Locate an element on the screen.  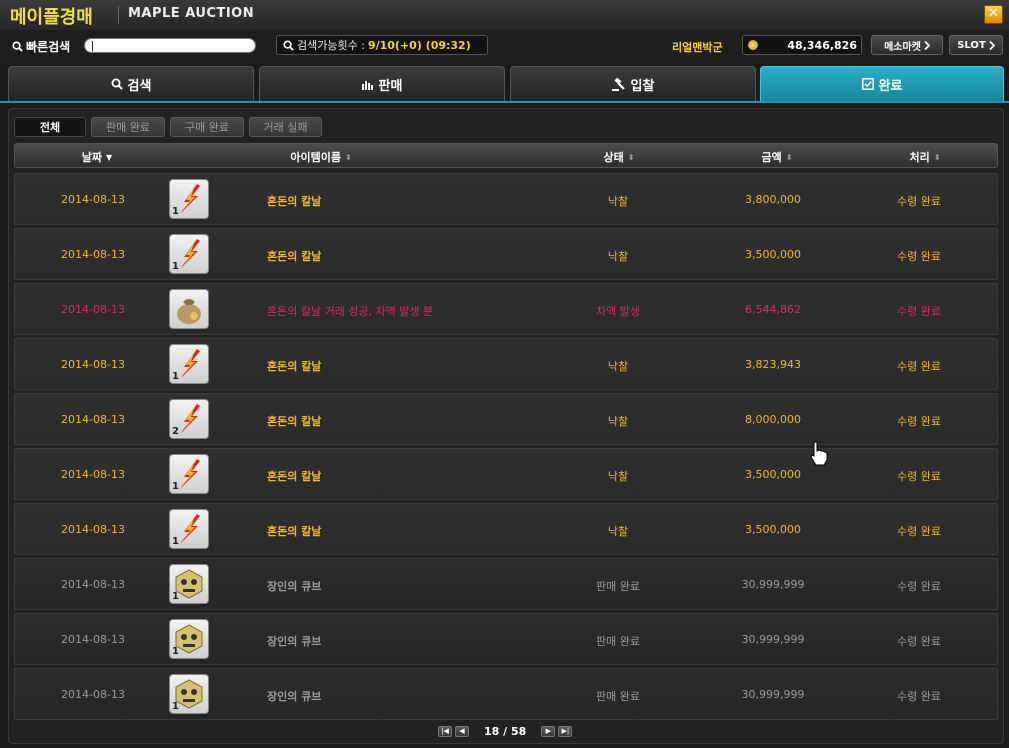
search-count-value: 9/10(+0) (09:32) is located at coordinates (419, 45).